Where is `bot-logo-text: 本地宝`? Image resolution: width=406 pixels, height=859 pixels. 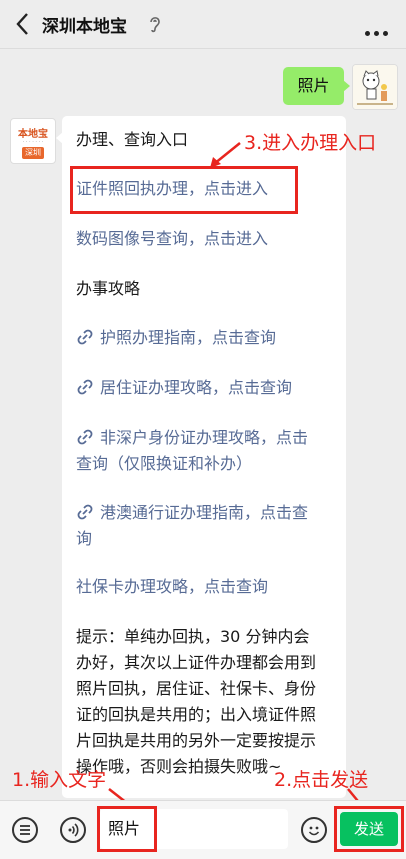
bot-logo-text: 本地宝 is located at coordinates (33, 134).